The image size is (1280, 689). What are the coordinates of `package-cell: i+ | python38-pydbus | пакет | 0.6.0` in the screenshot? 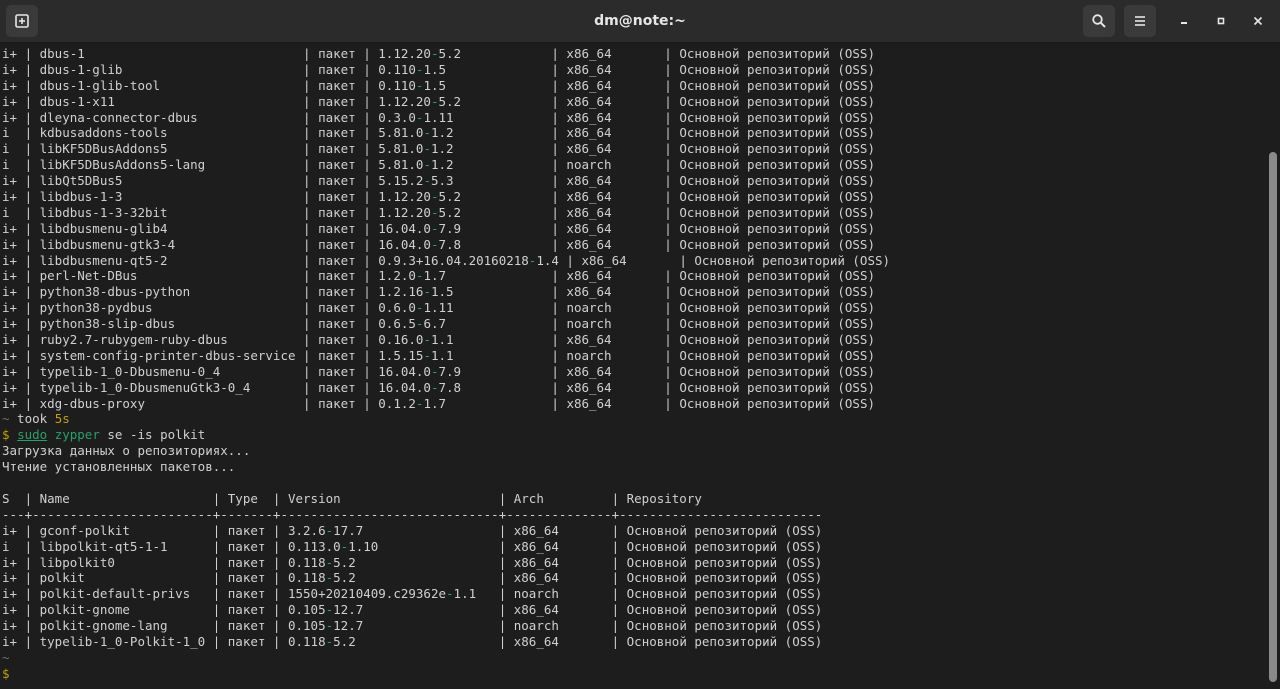 It's located at (209, 308).